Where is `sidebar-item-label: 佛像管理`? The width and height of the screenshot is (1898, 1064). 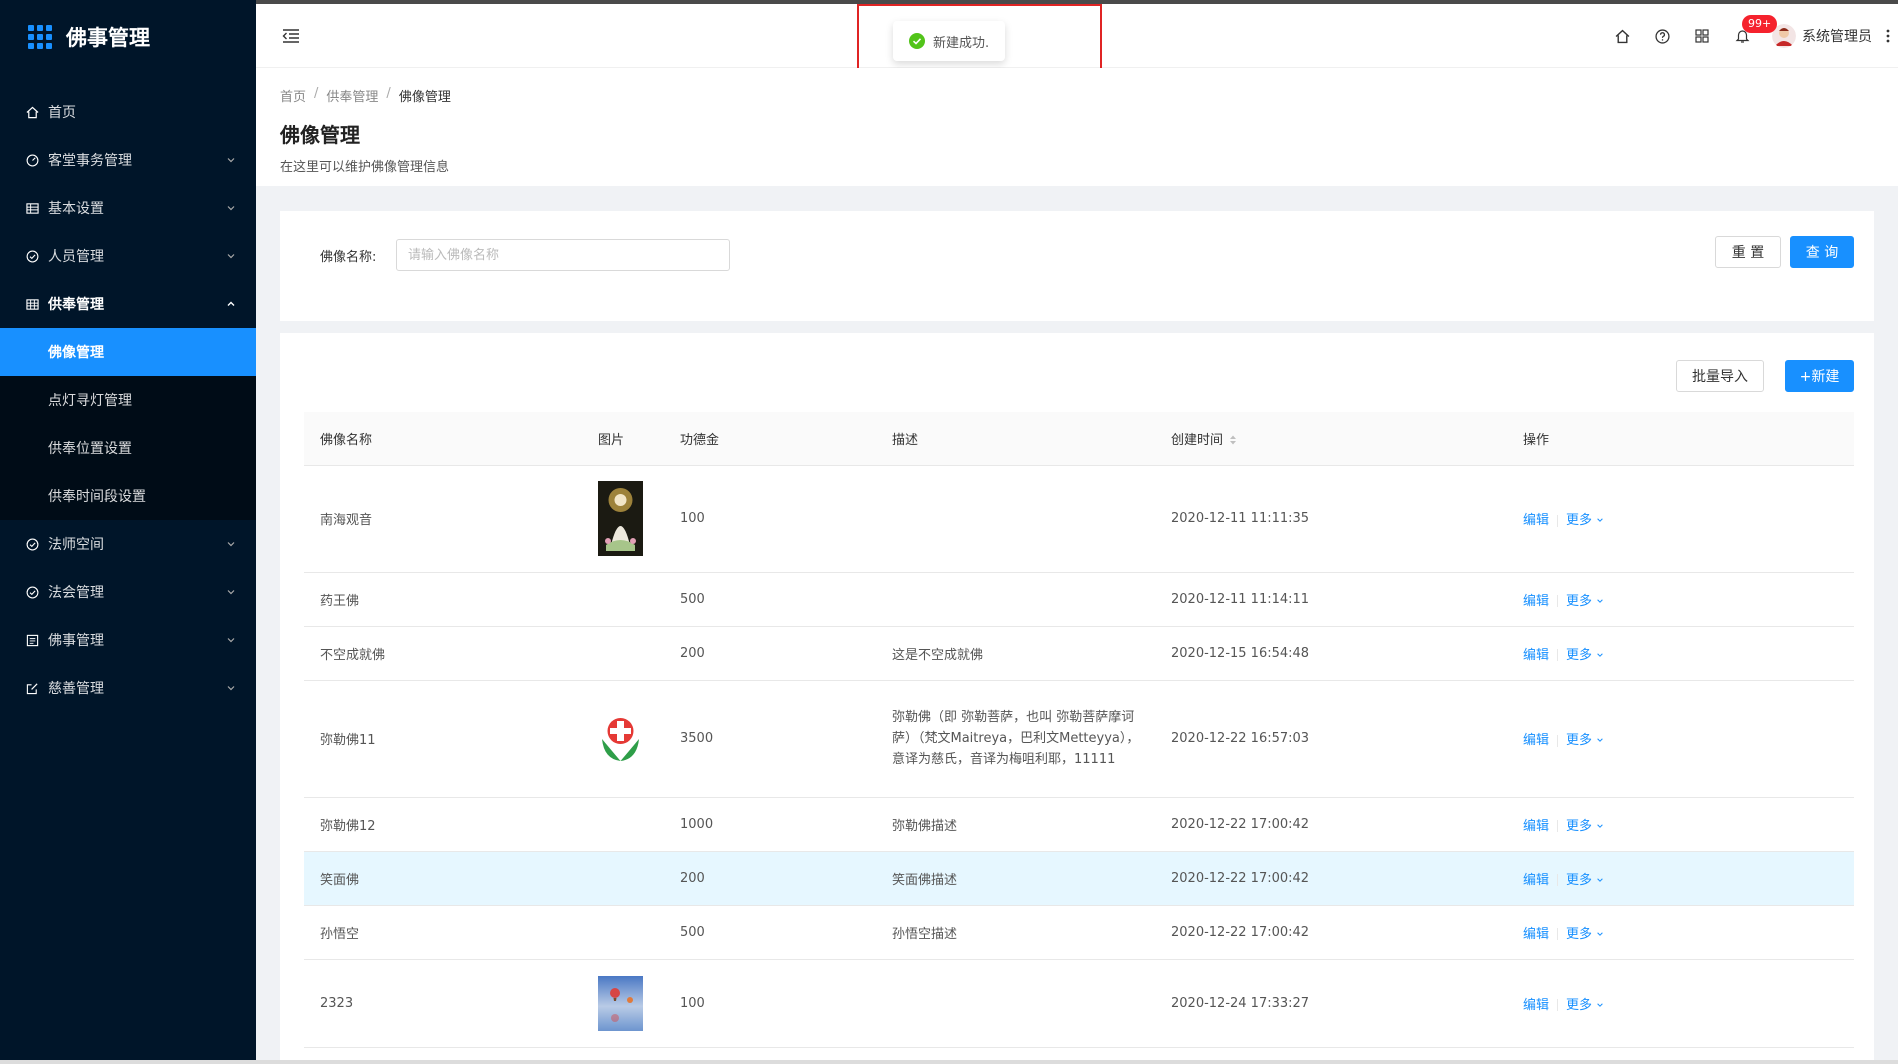 sidebar-item-label: 佛像管理 is located at coordinates (76, 353).